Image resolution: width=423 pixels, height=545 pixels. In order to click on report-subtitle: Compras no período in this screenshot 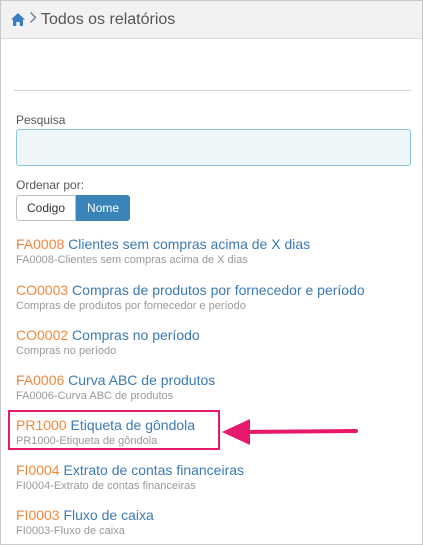, I will do `click(66, 351)`.